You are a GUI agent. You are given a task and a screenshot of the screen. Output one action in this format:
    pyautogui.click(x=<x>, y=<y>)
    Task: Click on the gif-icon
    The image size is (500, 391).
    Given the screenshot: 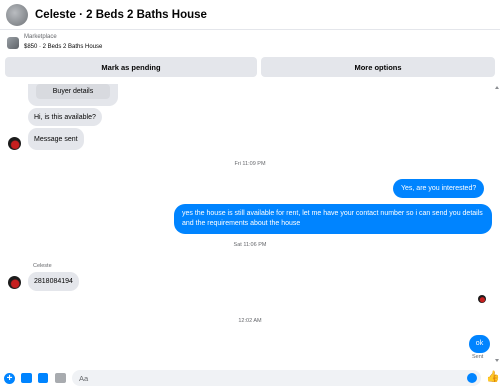 What is the action you would take?
    pyautogui.click(x=60, y=378)
    